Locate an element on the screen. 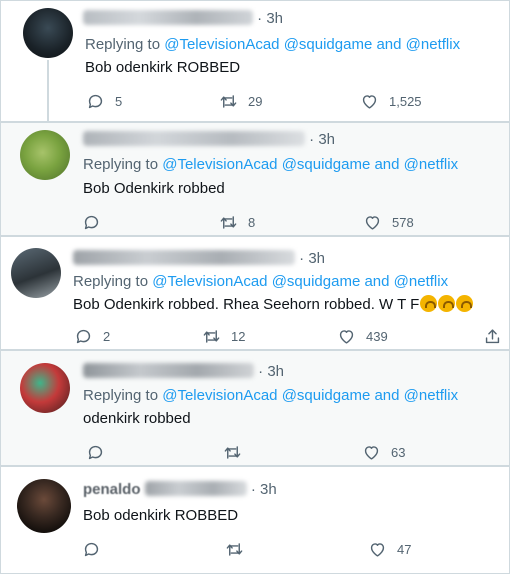  like-button: 63 is located at coordinates (383, 452).